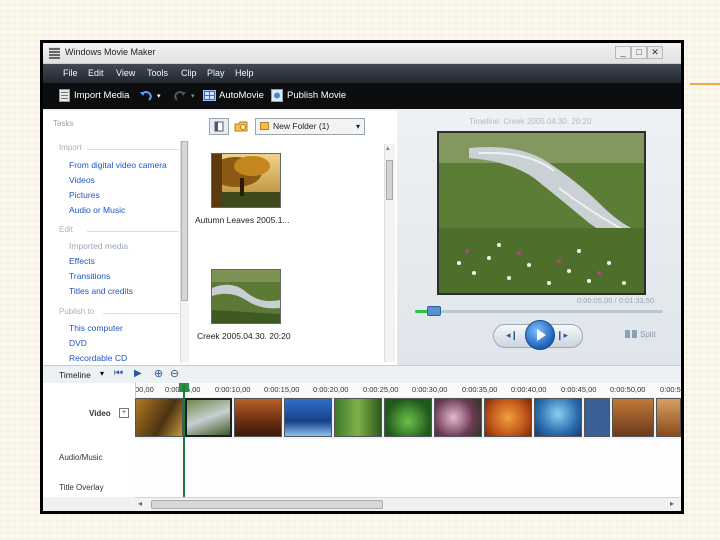  I want to click on ruler-tick-label: 0:00:15,00, so click(282, 389).